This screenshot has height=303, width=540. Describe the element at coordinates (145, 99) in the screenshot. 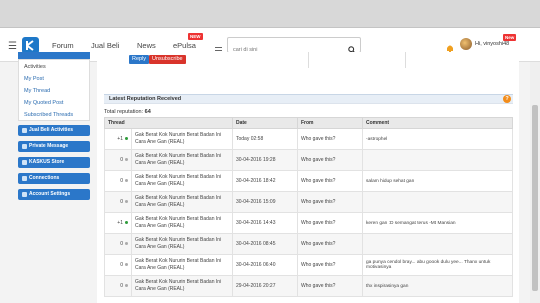

I see `panel-title: Latest Reputation Received` at that location.